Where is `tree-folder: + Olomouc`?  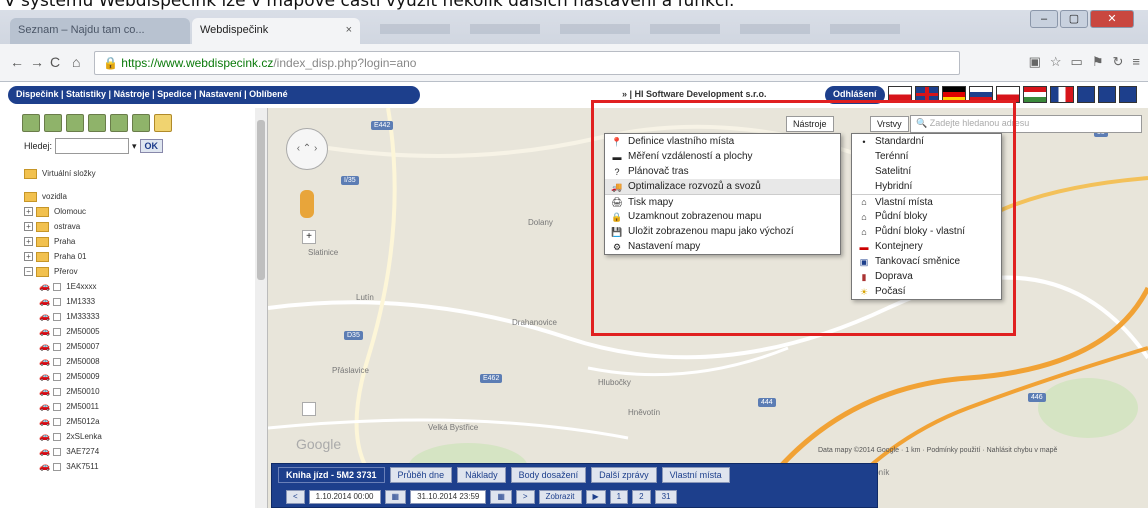 tree-folder: + Olomouc is located at coordinates (63, 211).